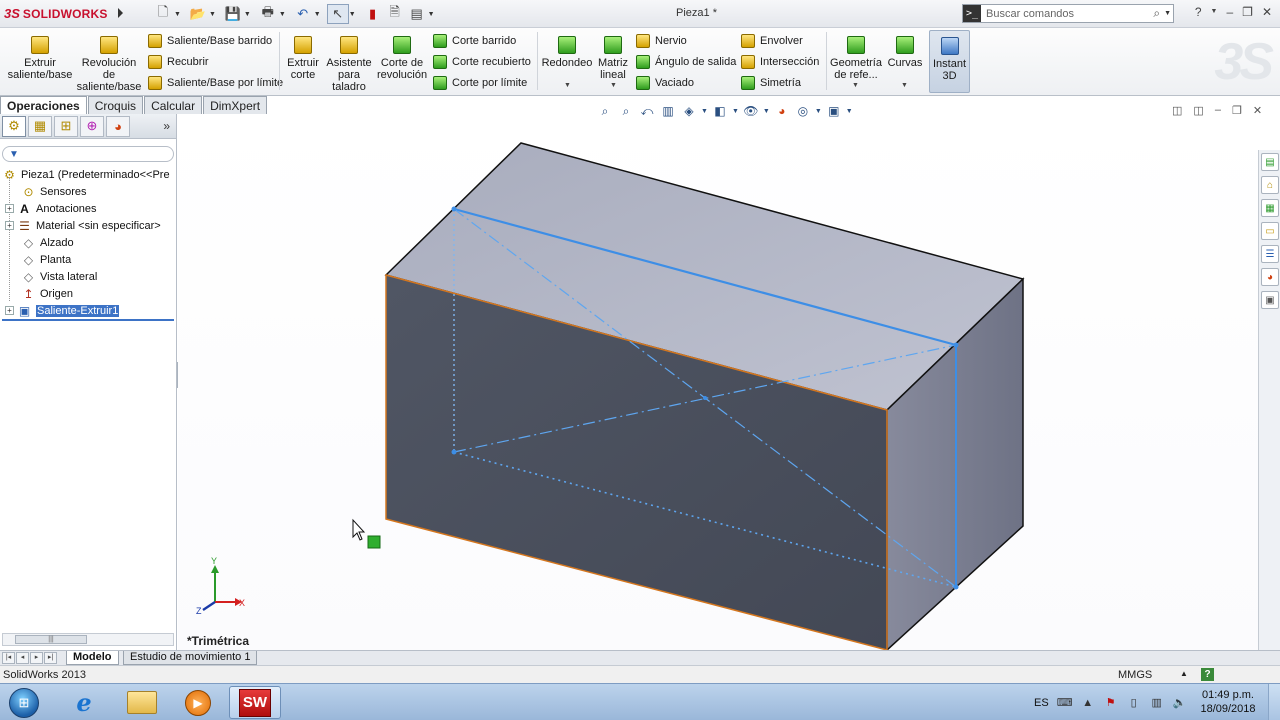 This screenshot has width=1280, height=720. I want to click on scrollbar-thumb: |||, so click(51, 639).